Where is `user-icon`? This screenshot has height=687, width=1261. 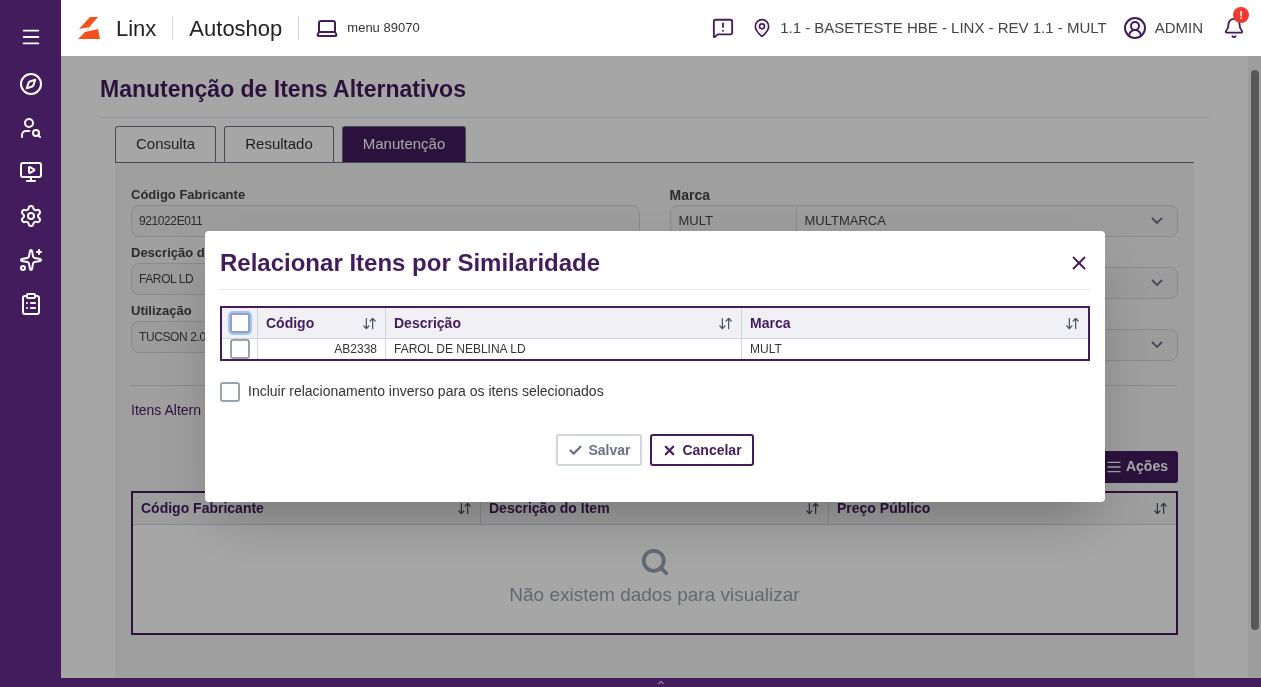
user-icon is located at coordinates (1134, 28).